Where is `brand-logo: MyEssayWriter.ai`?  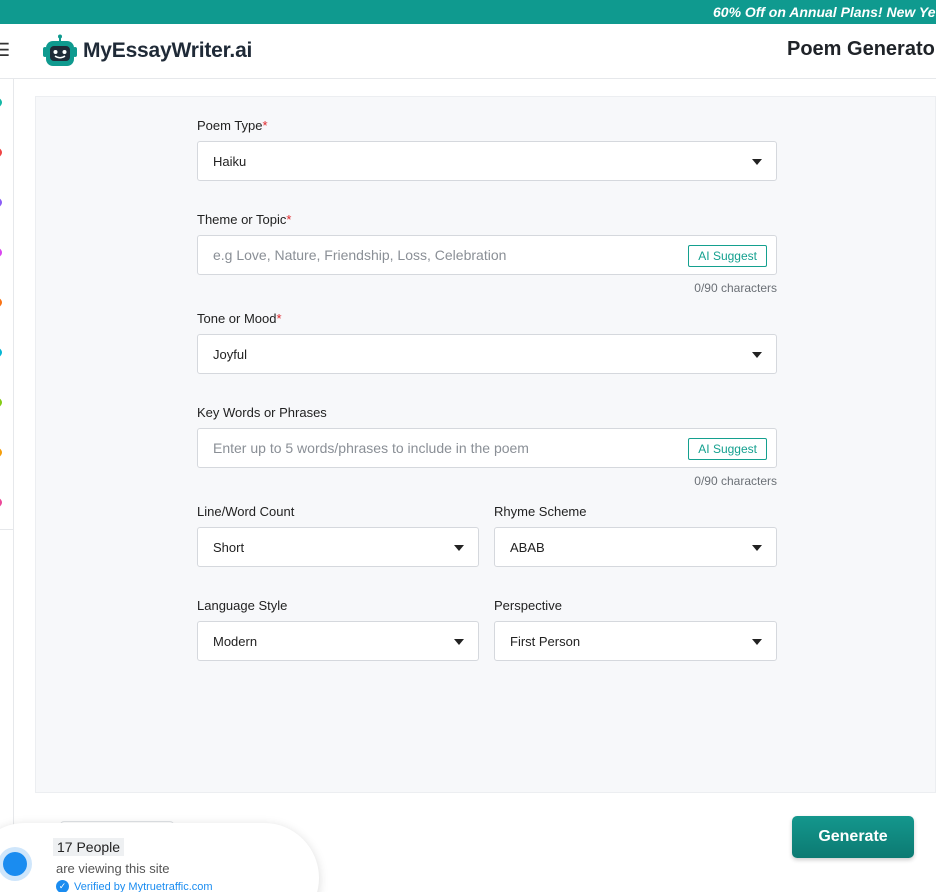 brand-logo: MyEssayWriter.ai is located at coordinates (147, 51).